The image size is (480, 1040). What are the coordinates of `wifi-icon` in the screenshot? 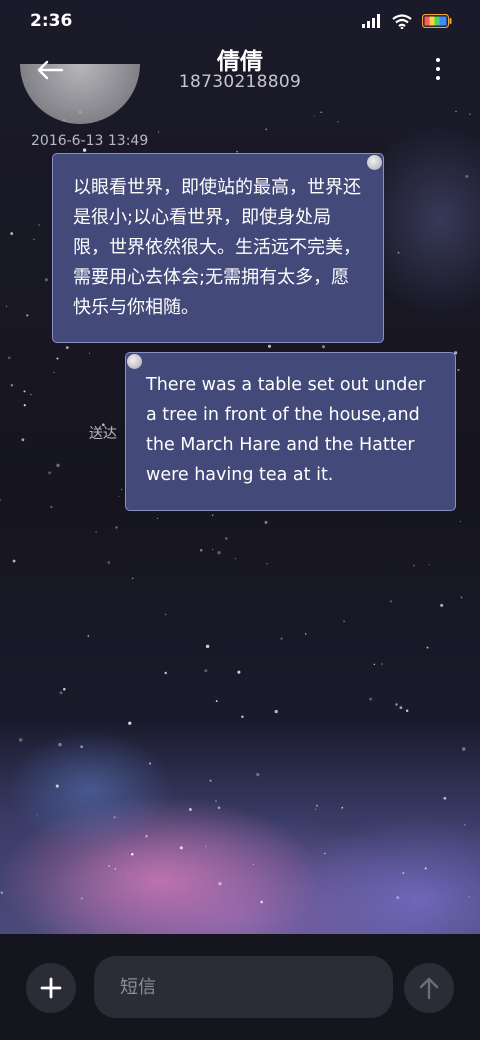 It's located at (402, 21).